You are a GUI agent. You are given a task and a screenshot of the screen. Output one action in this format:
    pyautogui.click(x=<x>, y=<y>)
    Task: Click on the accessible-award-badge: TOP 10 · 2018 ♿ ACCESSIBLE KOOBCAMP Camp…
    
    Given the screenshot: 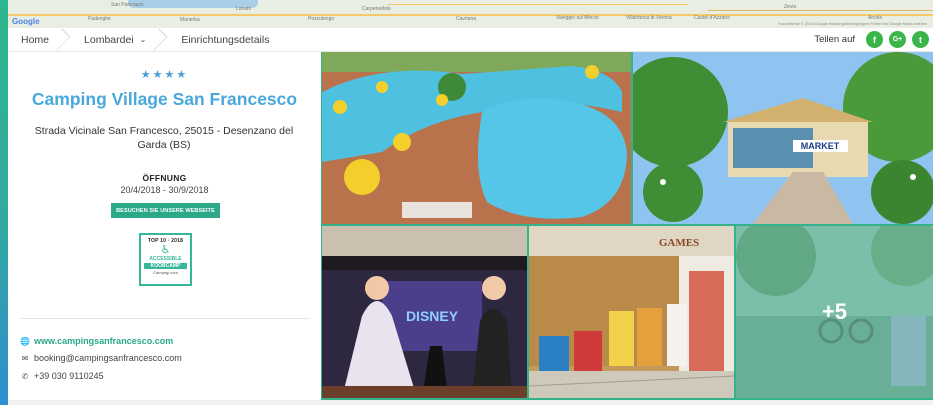 What is the action you would take?
    pyautogui.click(x=165, y=259)
    